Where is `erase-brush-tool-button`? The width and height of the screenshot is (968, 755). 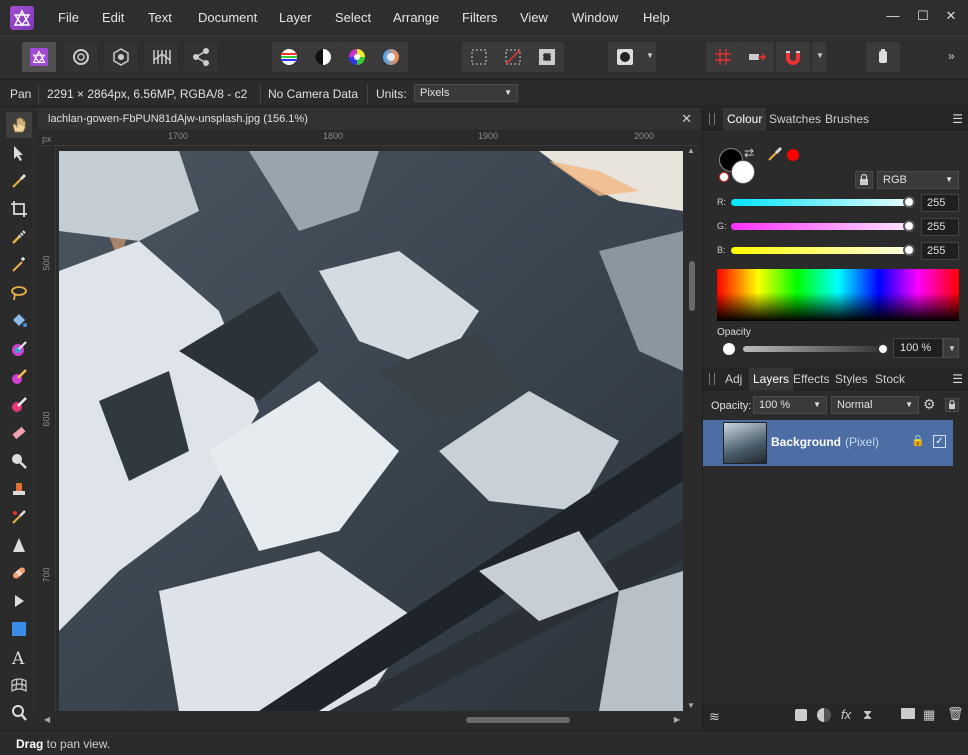
erase-brush-tool-button is located at coordinates (19, 433).